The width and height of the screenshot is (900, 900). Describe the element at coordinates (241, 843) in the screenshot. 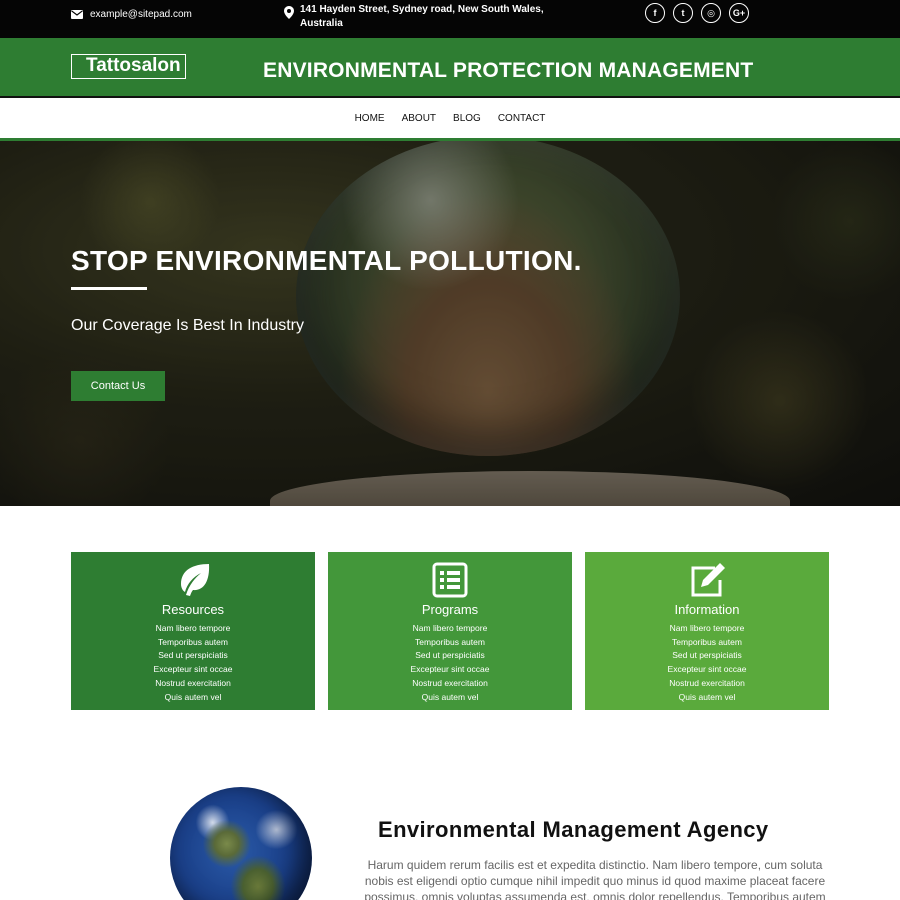

I see `earth-image` at that location.